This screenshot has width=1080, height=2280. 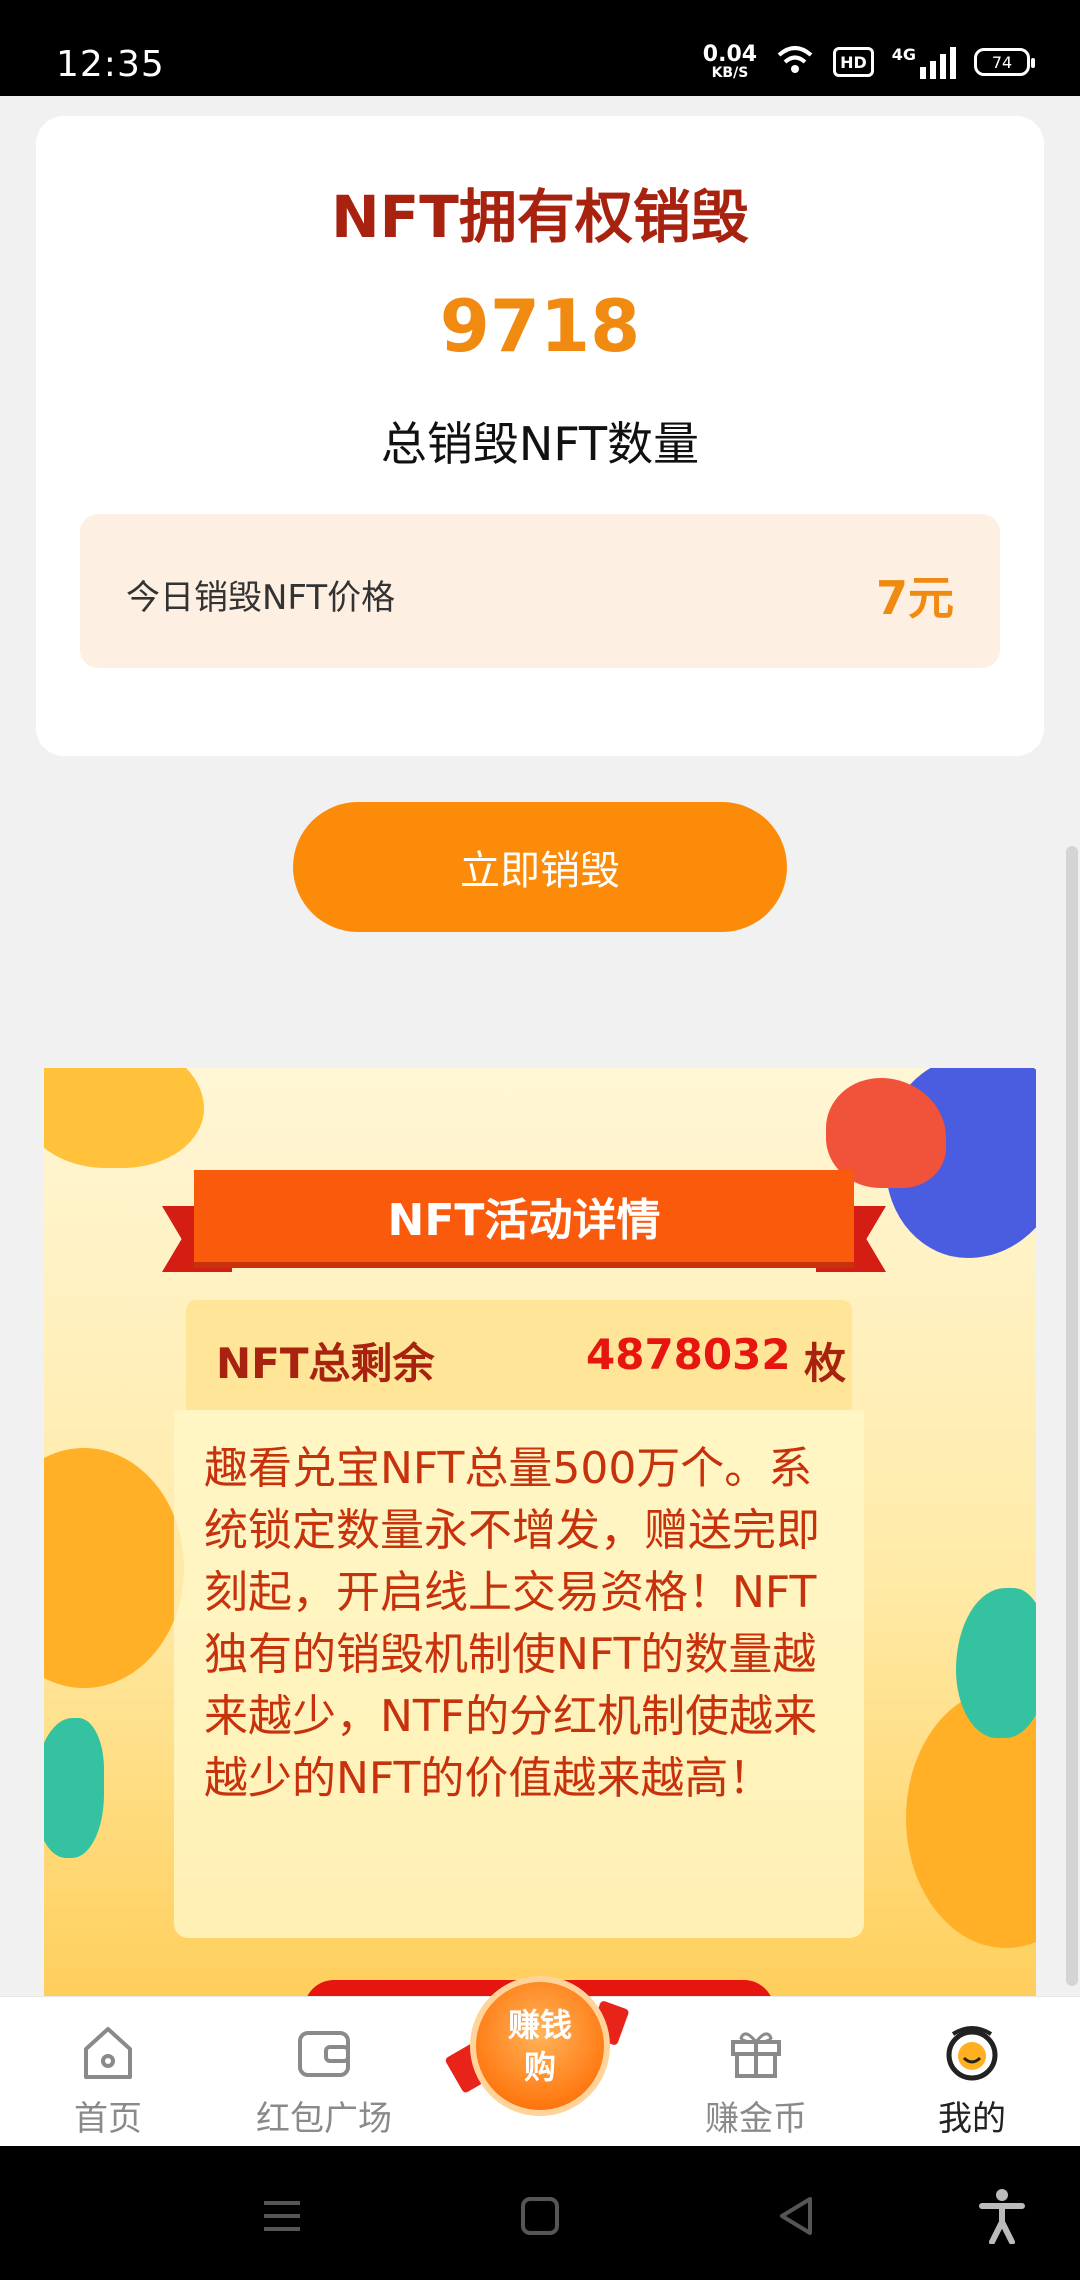 What do you see at coordinates (795, 62) in the screenshot?
I see `wifi-icon` at bounding box center [795, 62].